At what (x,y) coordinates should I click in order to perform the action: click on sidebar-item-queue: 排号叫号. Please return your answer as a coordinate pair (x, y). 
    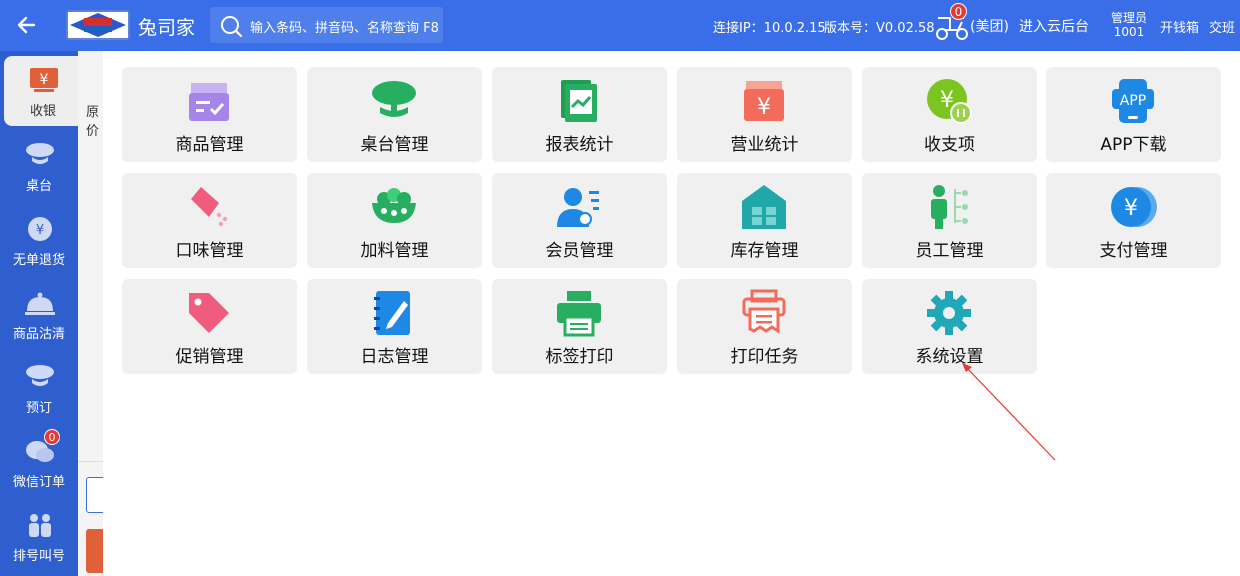
    Looking at the image, I should click on (39, 536).